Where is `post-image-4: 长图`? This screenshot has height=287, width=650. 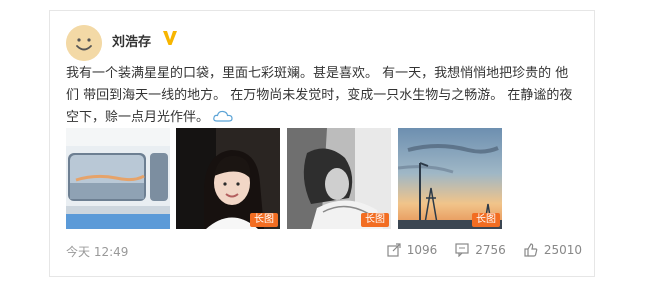
post-image-4: 长图 is located at coordinates (450, 178).